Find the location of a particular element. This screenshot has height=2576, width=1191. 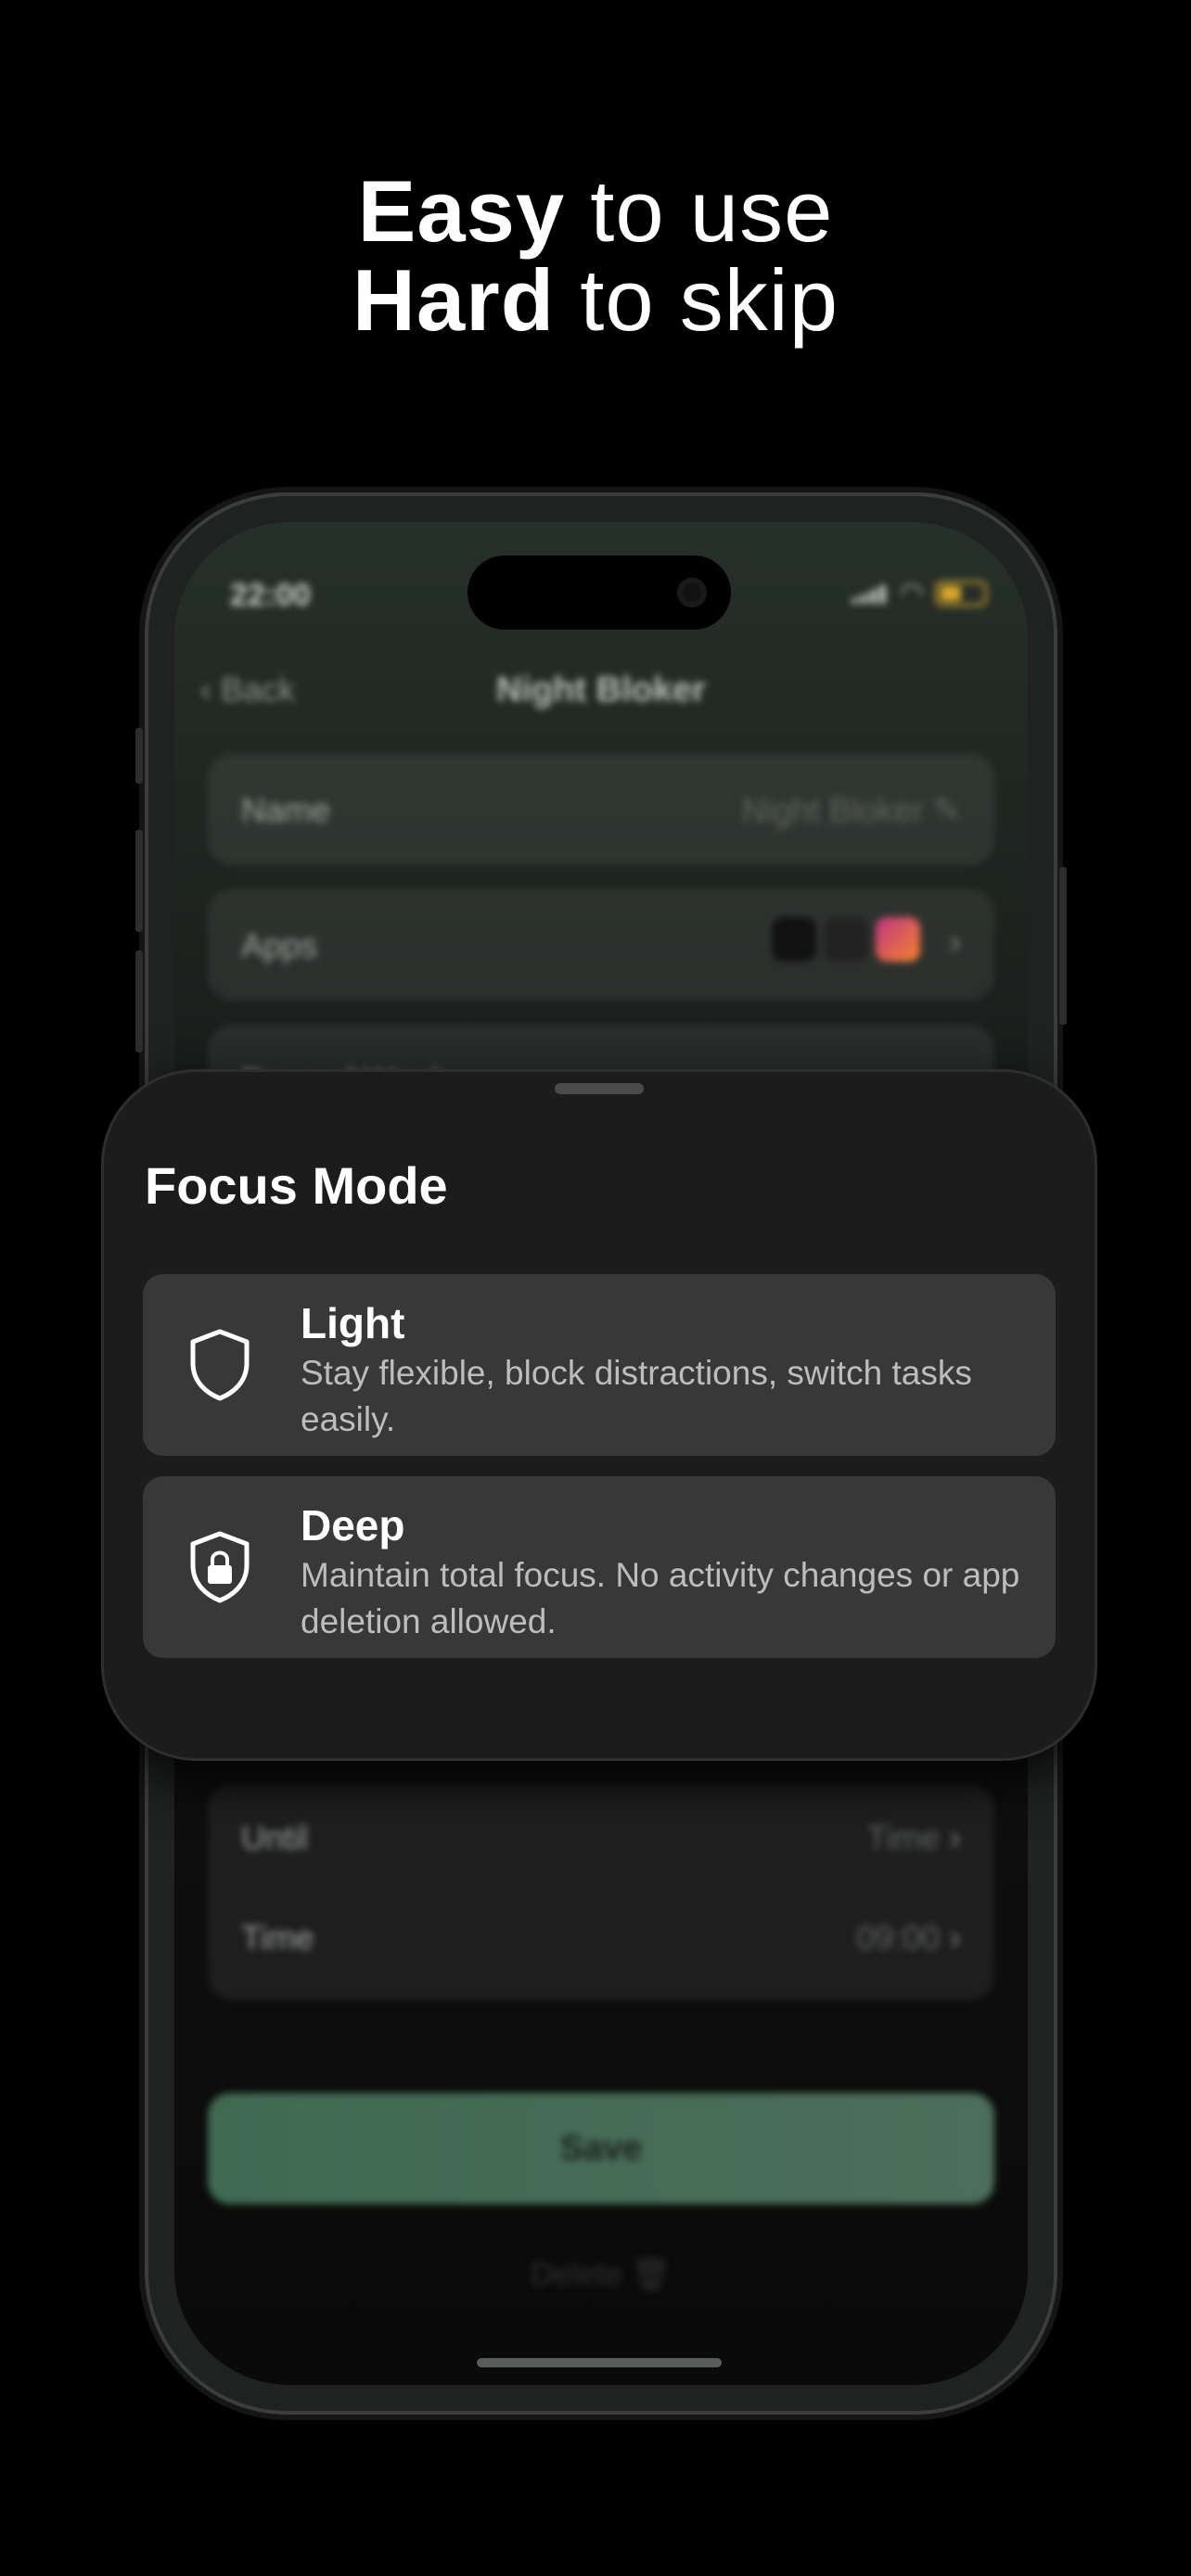

time-value: 09:00 is located at coordinates (898, 1938).